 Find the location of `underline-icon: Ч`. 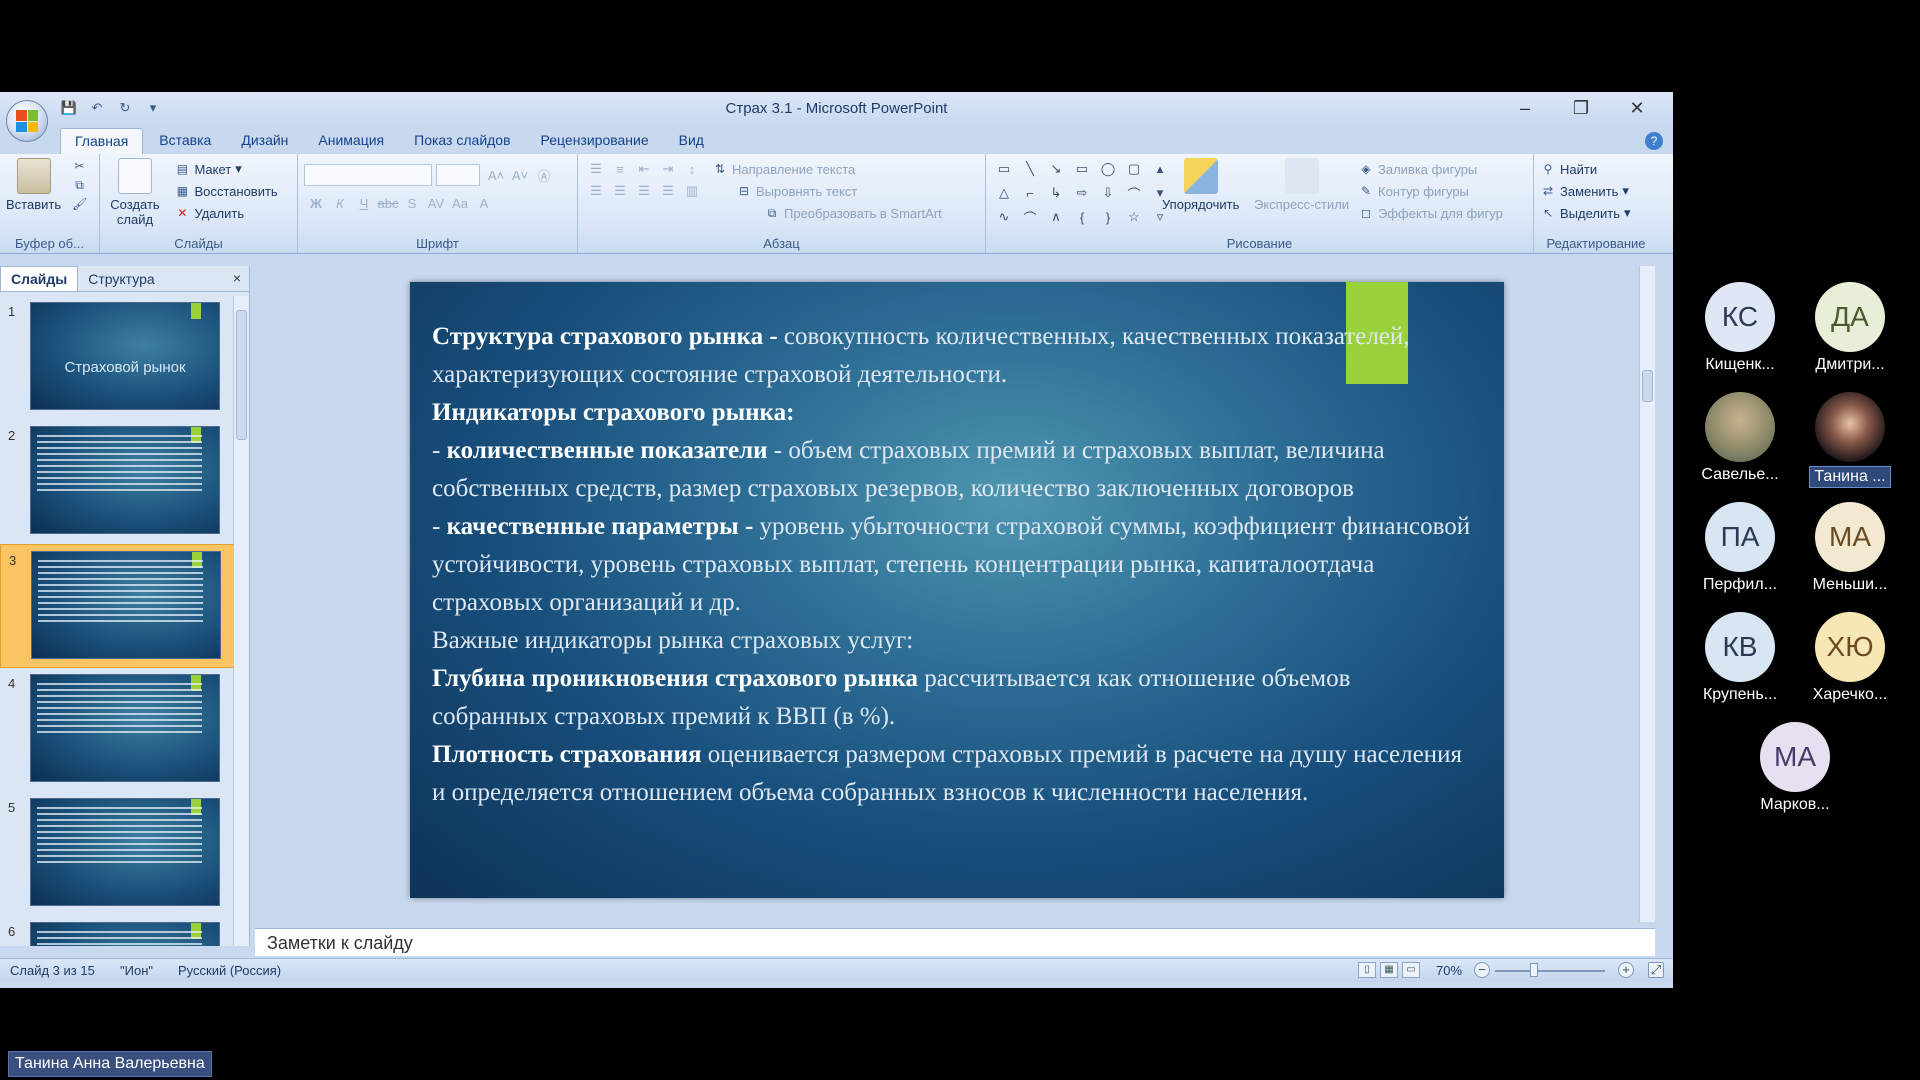

underline-icon: Ч is located at coordinates (364, 203).